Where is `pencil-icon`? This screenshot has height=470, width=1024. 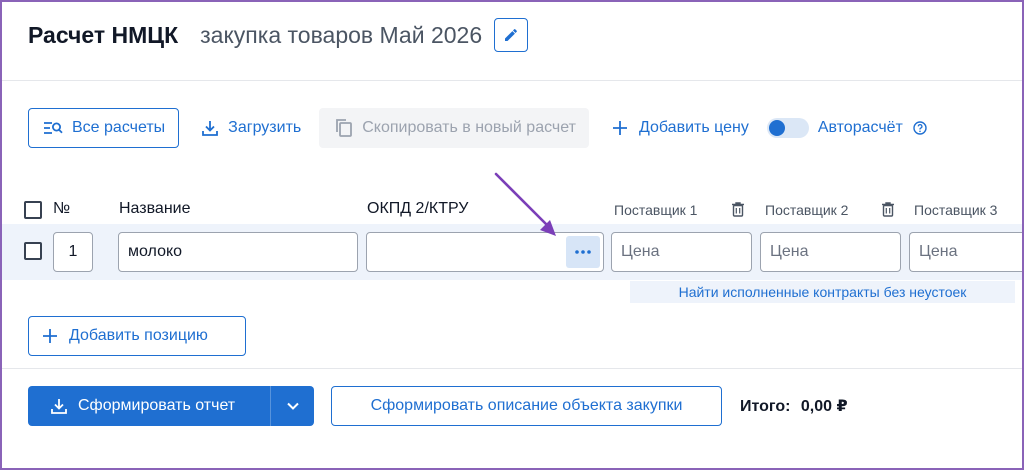
pencil-icon is located at coordinates (511, 35).